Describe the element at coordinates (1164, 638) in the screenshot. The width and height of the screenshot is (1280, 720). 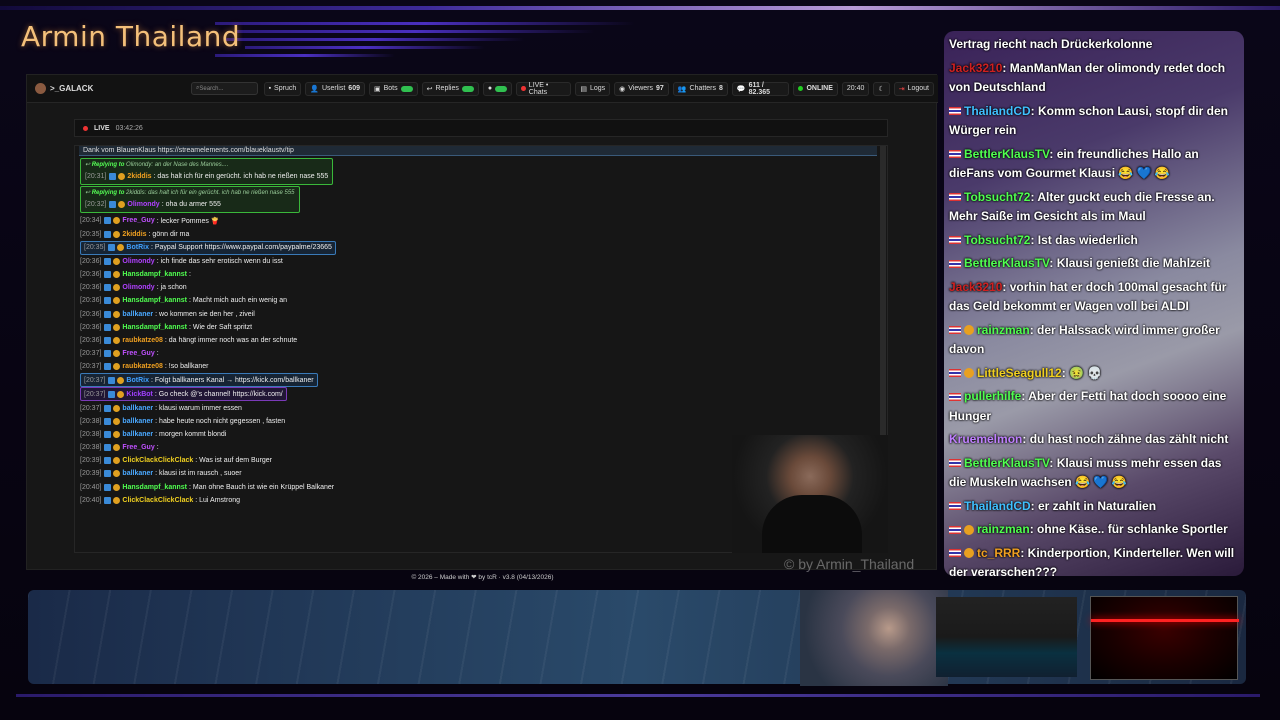
I see `red-light-camera` at that location.